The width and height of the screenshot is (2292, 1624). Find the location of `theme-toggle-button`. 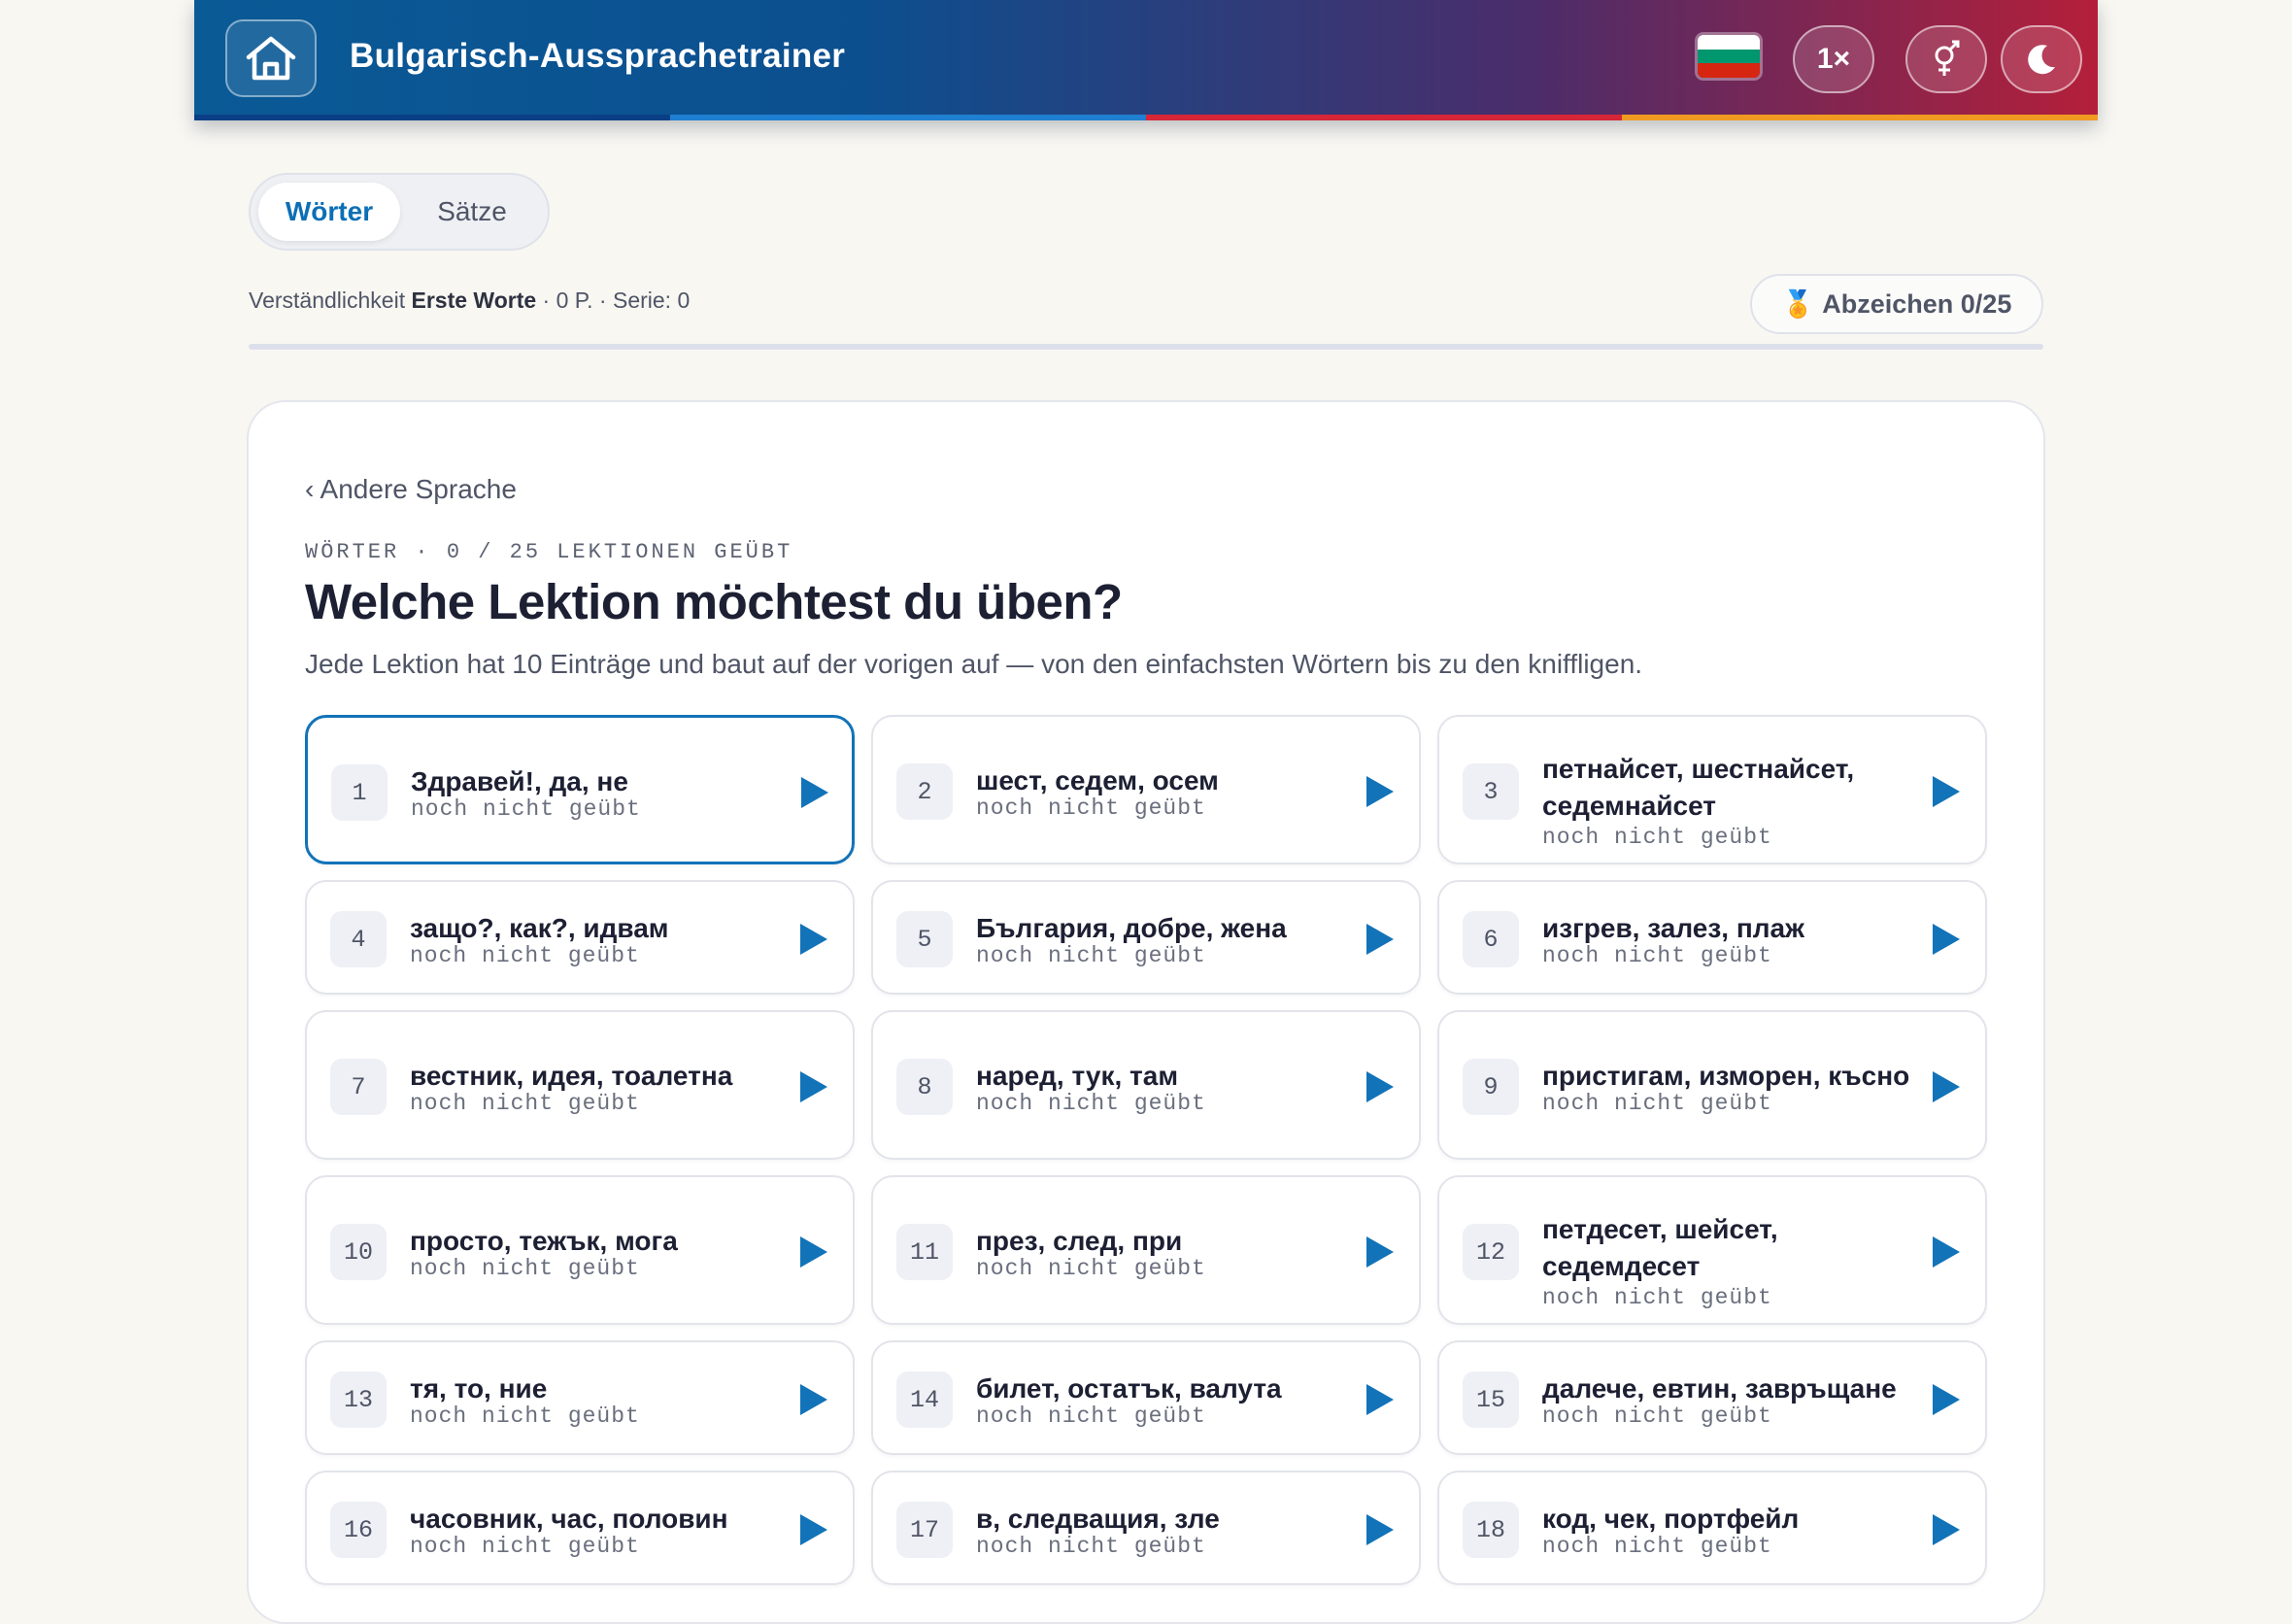

theme-toggle-button is located at coordinates (2041, 59).